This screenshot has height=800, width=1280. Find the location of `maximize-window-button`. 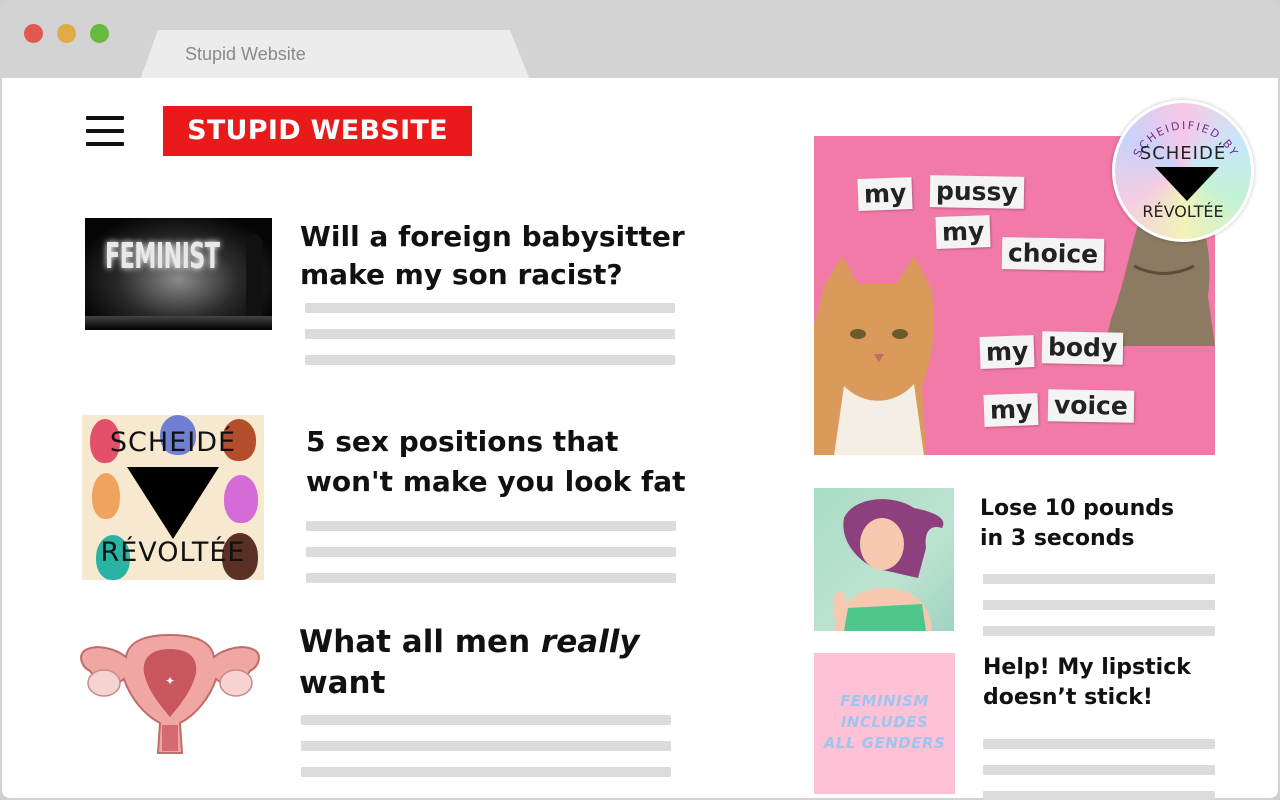

maximize-window-button is located at coordinates (99, 33).